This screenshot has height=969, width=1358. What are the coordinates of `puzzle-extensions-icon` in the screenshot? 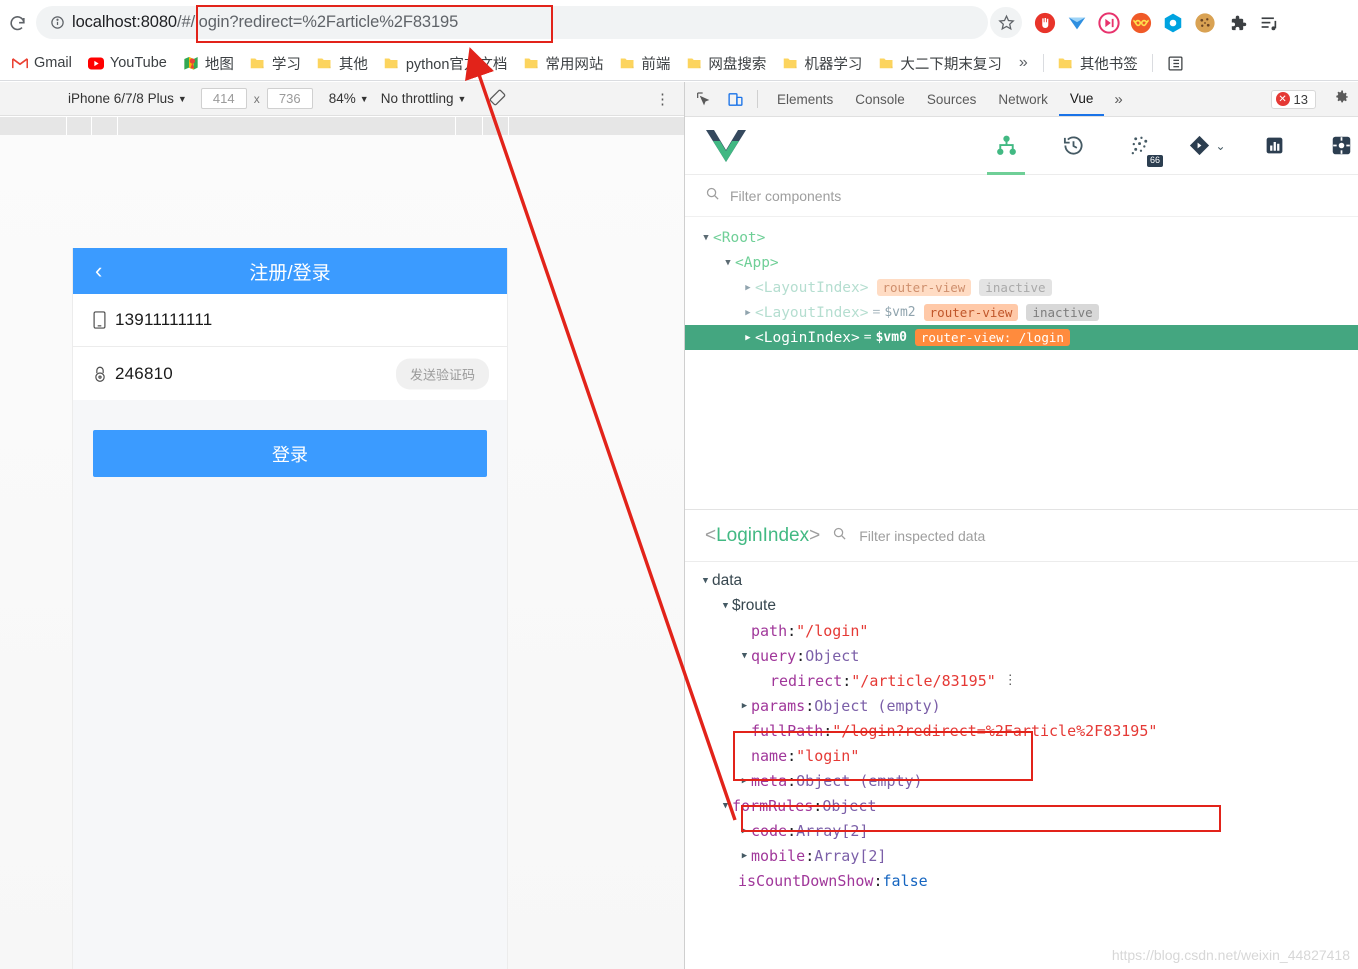 It's located at (1237, 23).